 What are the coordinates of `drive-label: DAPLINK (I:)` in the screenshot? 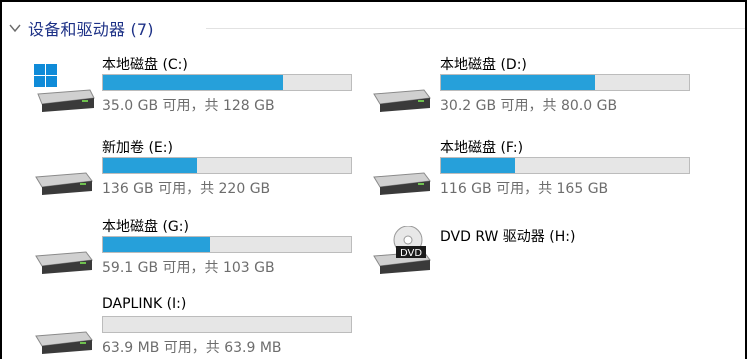 It's located at (144, 304).